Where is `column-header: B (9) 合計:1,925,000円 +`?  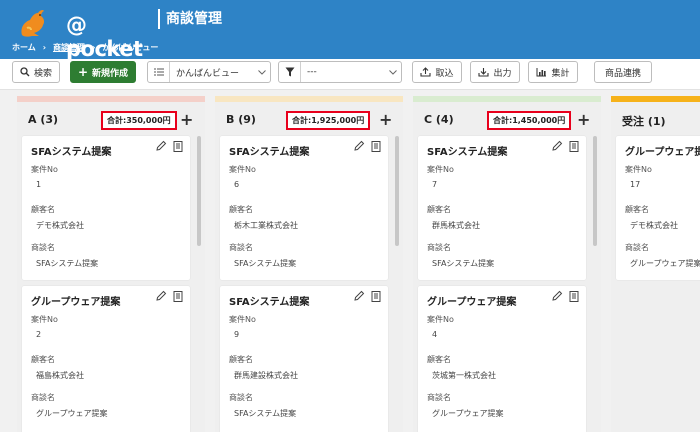 column-header: B (9) 合計:1,925,000円 + is located at coordinates (309, 117).